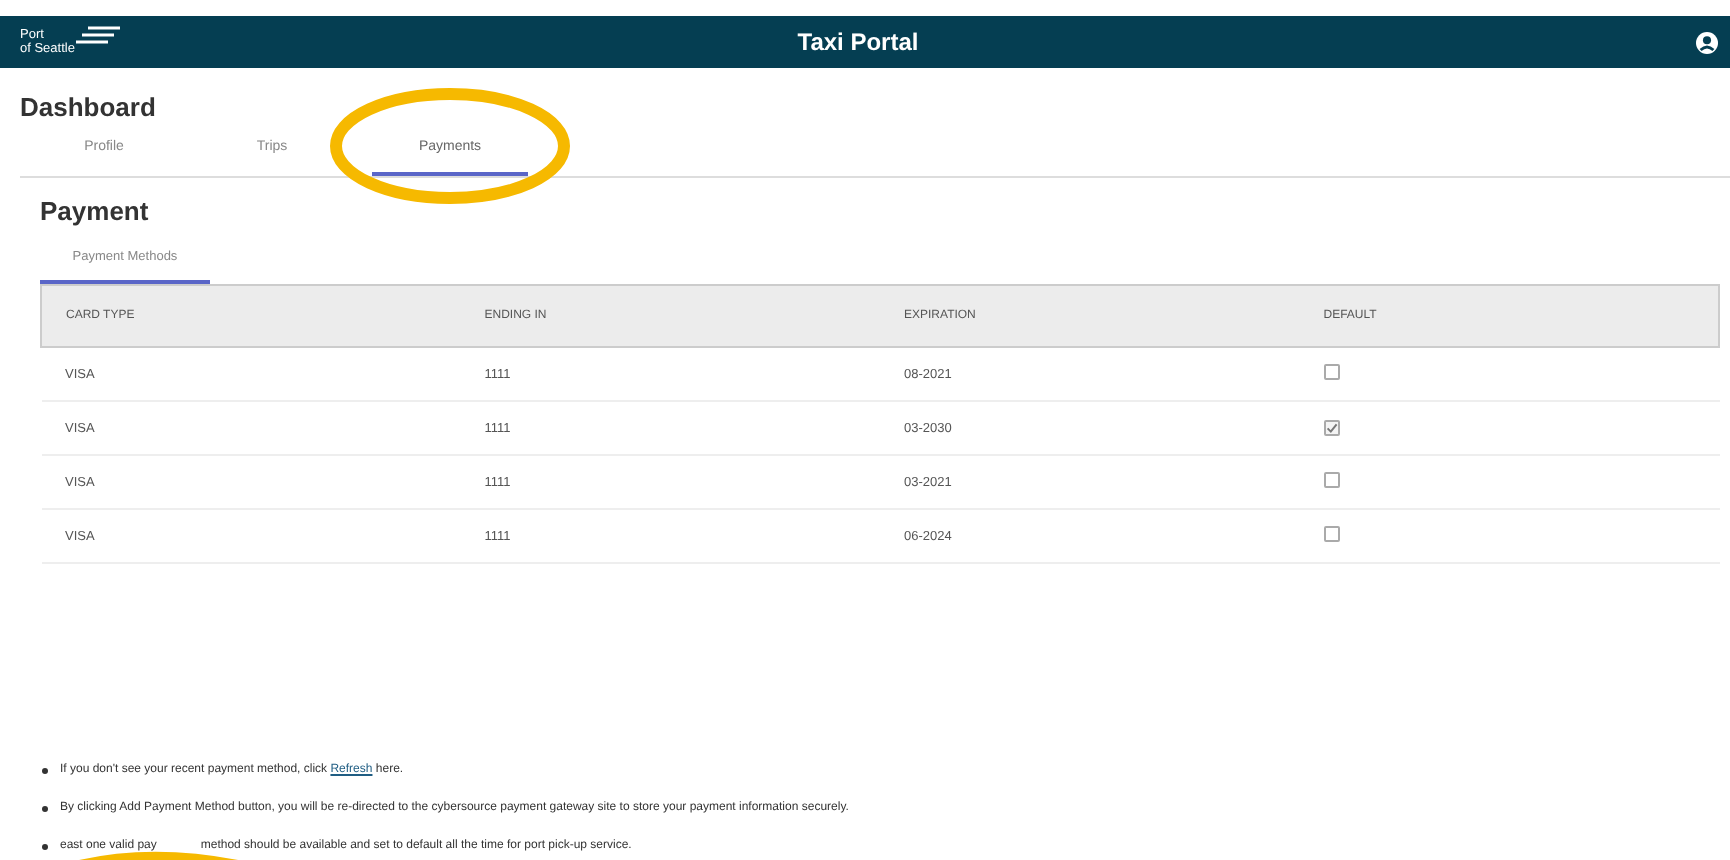 This screenshot has height=860, width=1730. What do you see at coordinates (1707, 42) in the screenshot?
I see `user-account-icon` at bounding box center [1707, 42].